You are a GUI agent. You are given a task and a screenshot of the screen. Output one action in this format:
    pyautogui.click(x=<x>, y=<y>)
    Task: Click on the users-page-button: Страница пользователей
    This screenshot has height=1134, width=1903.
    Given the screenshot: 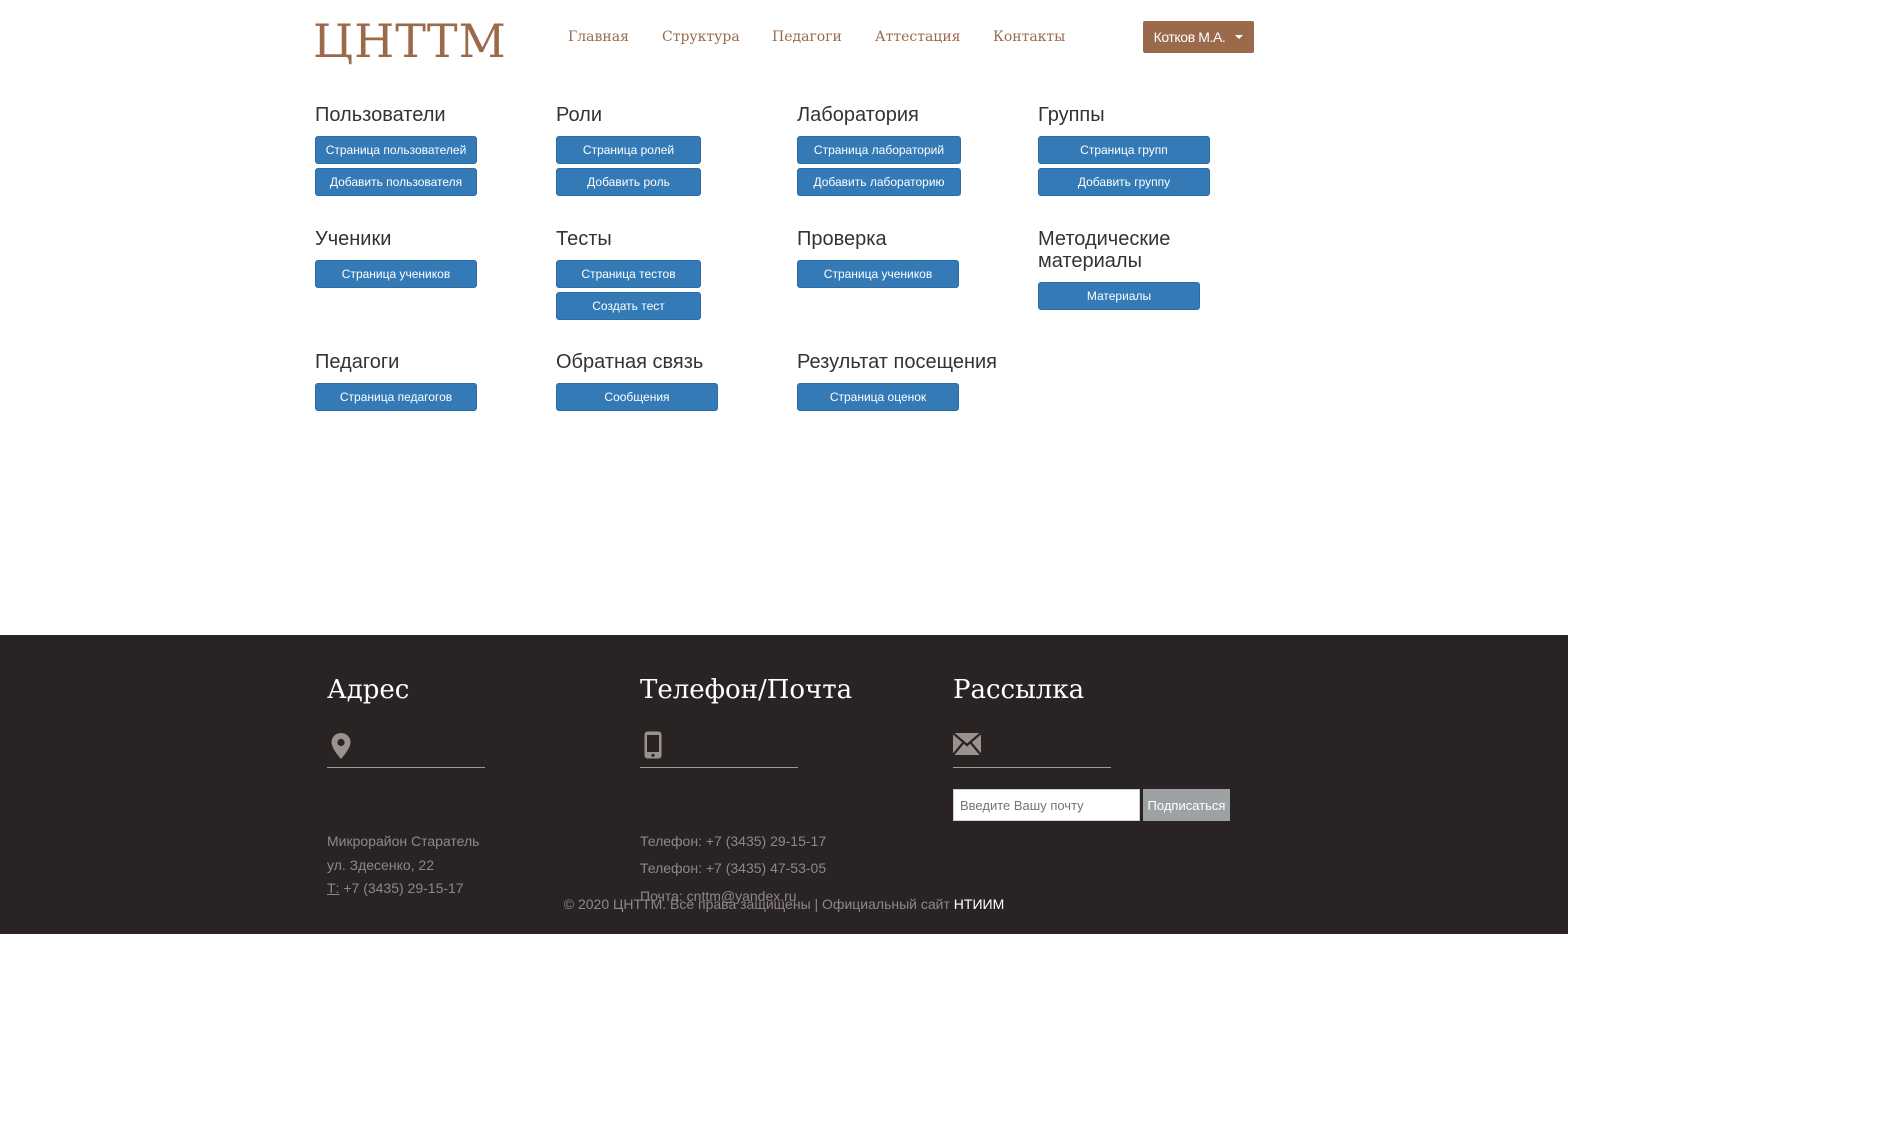 What is the action you would take?
    pyautogui.click(x=396, y=150)
    